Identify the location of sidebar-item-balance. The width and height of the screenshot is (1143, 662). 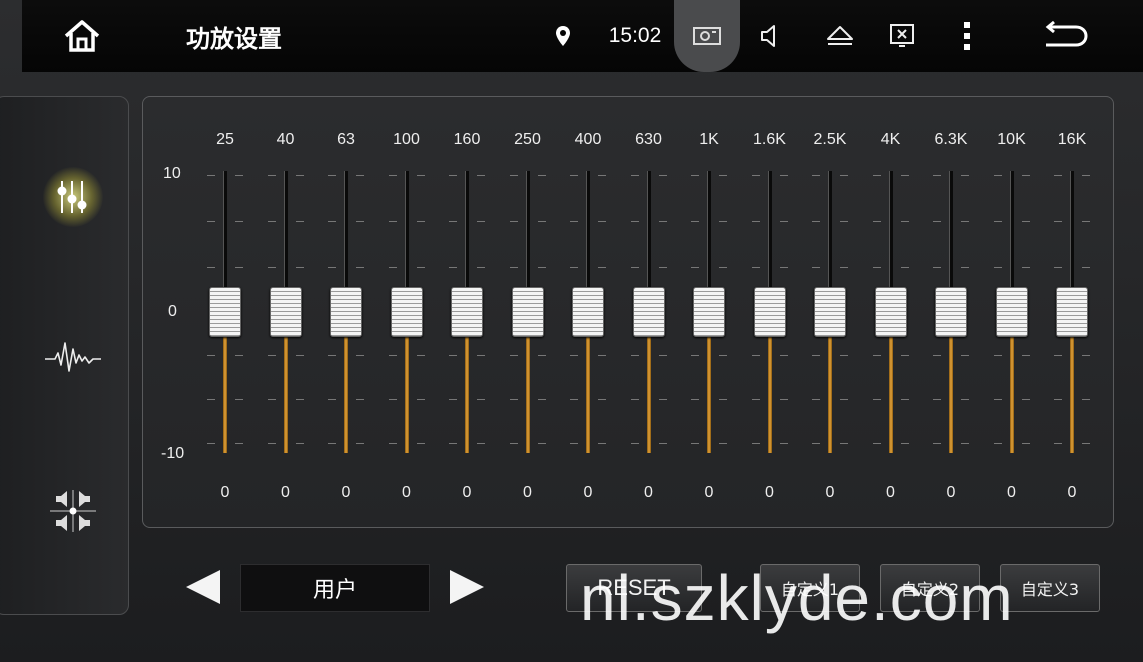
(73, 511).